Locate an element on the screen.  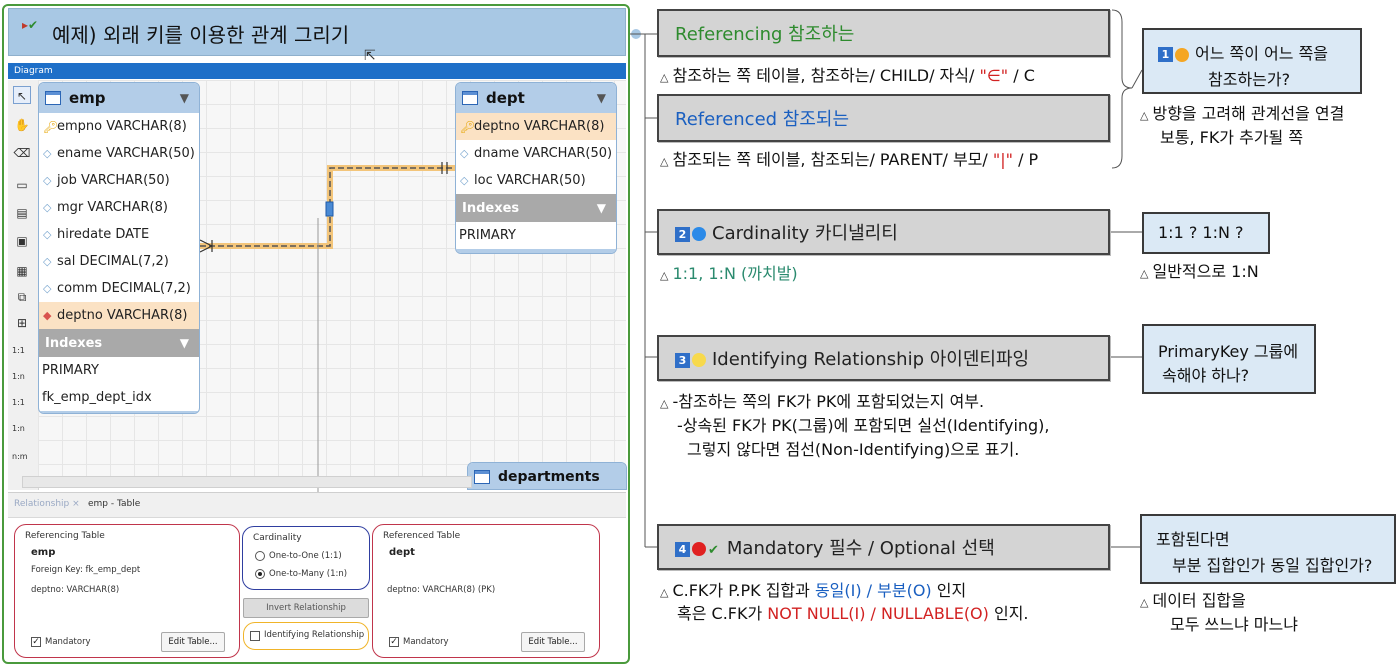
note-mandatory-1: △ C.FK가 P.PK 집합과 동일(I) / 부분(O) 인지 is located at coordinates (813, 589).